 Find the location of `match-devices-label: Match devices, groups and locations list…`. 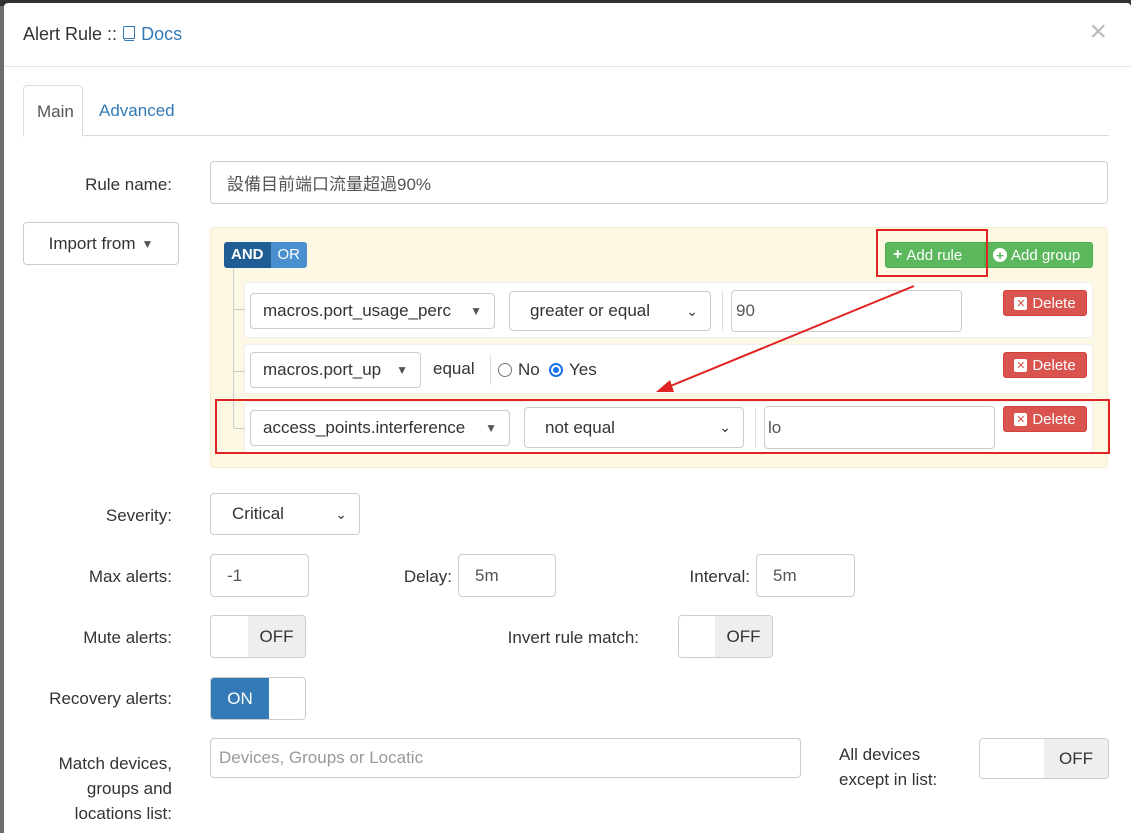

match-devices-label: Match devices, groups and locations list… is located at coordinates (98, 788).